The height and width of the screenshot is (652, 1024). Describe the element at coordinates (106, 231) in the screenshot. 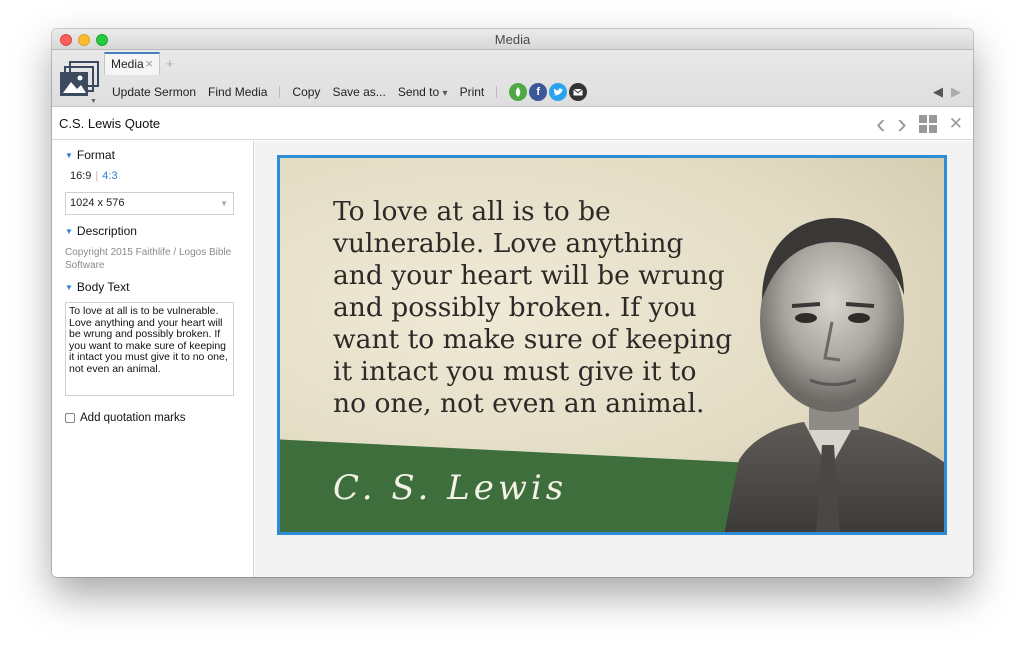

I see `description-heading: Description` at that location.